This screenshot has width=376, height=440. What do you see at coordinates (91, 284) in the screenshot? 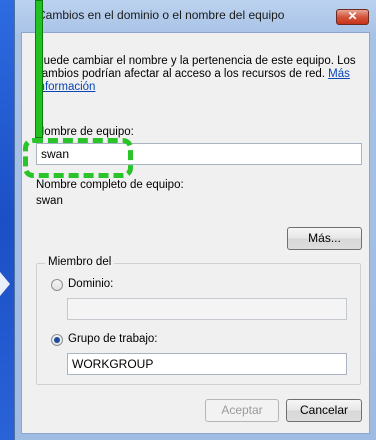
I see `domain-label: Dominio:` at bounding box center [91, 284].